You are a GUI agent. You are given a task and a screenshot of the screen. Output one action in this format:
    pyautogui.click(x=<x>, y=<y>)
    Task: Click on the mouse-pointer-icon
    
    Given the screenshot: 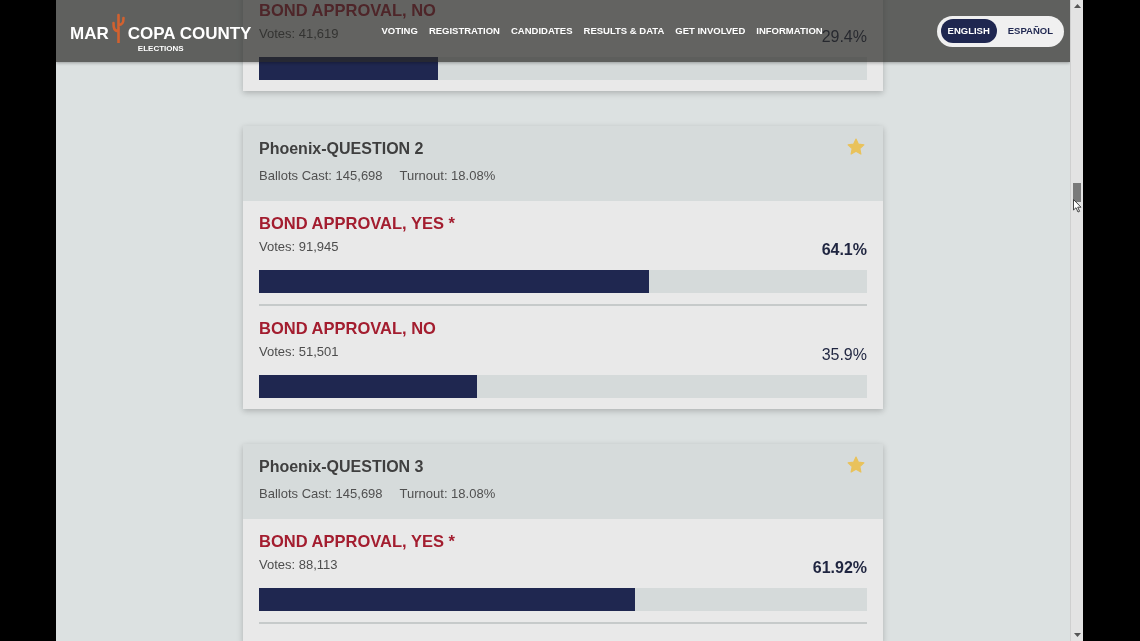 What is the action you would take?
    pyautogui.click(x=1077, y=206)
    